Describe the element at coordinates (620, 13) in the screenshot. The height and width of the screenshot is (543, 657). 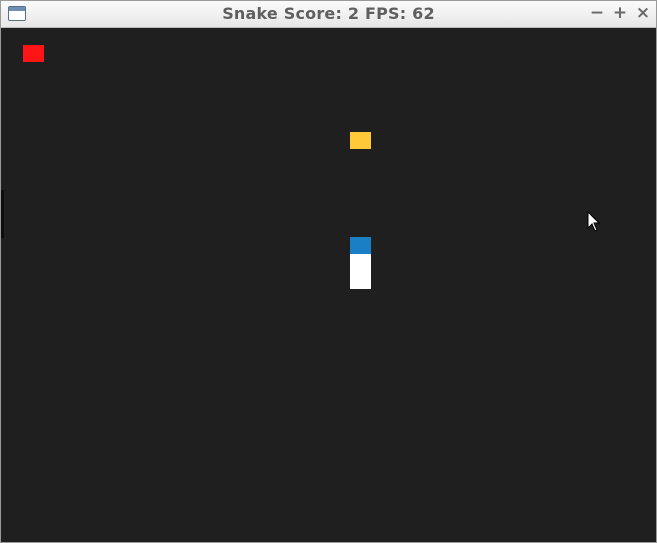
I see `maximize-button: +` at that location.